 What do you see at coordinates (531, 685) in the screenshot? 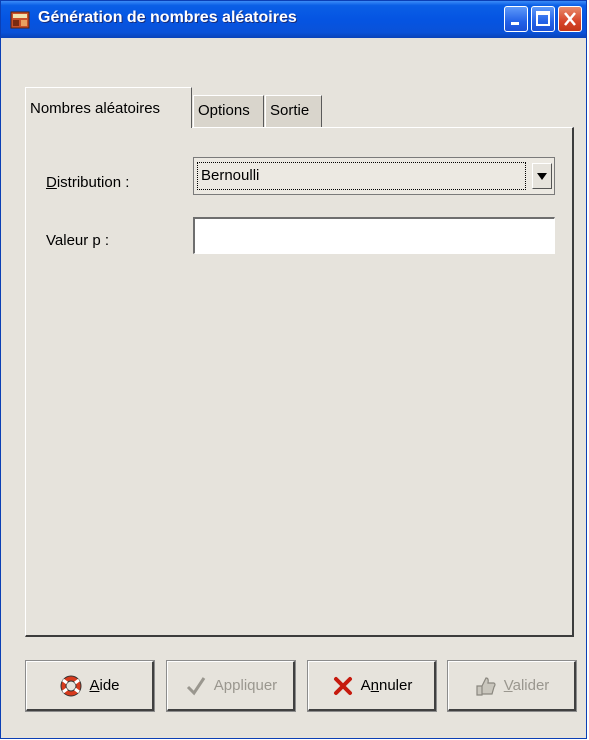
I see `ok-rest: alider` at bounding box center [531, 685].